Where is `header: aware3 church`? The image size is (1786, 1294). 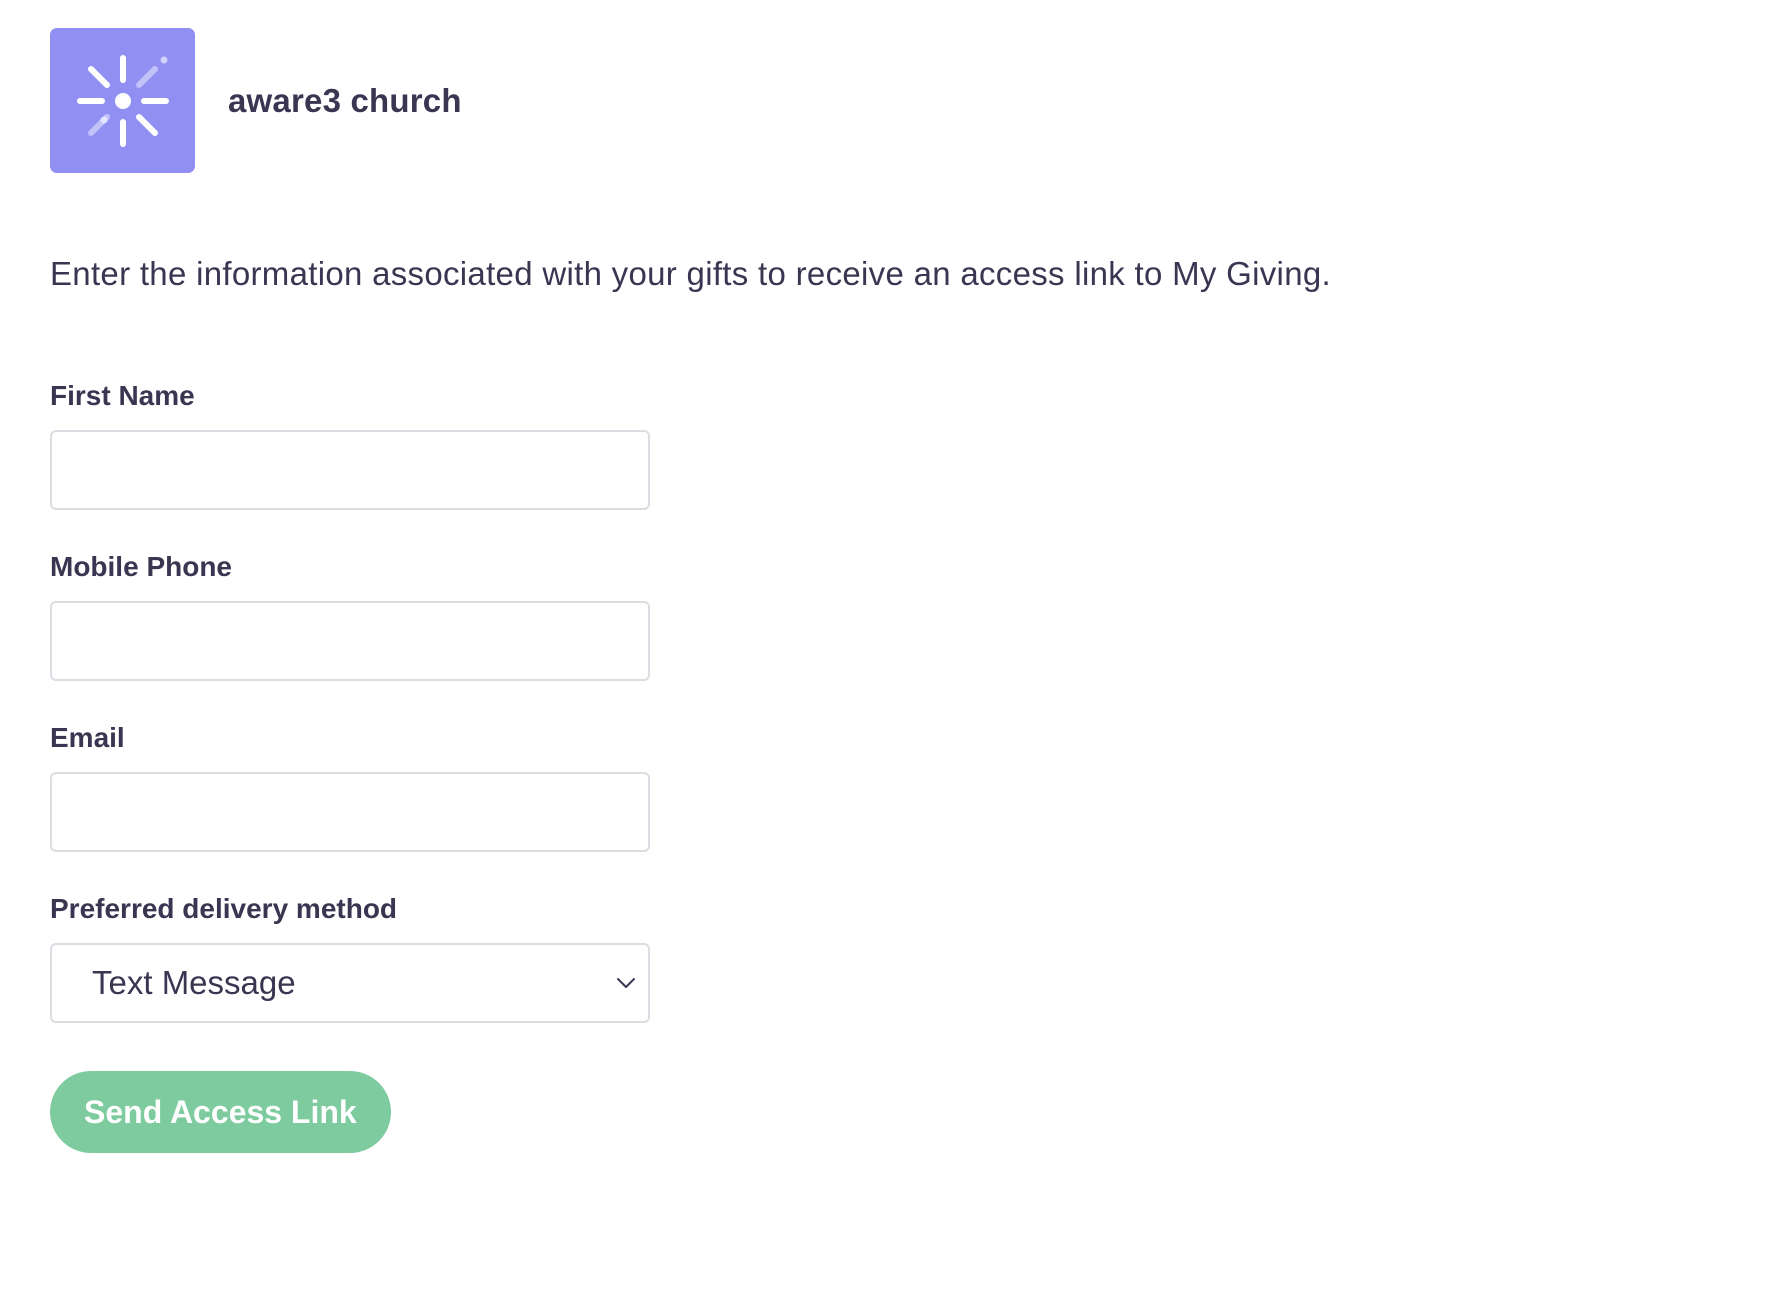 header: aware3 church is located at coordinates (895, 100).